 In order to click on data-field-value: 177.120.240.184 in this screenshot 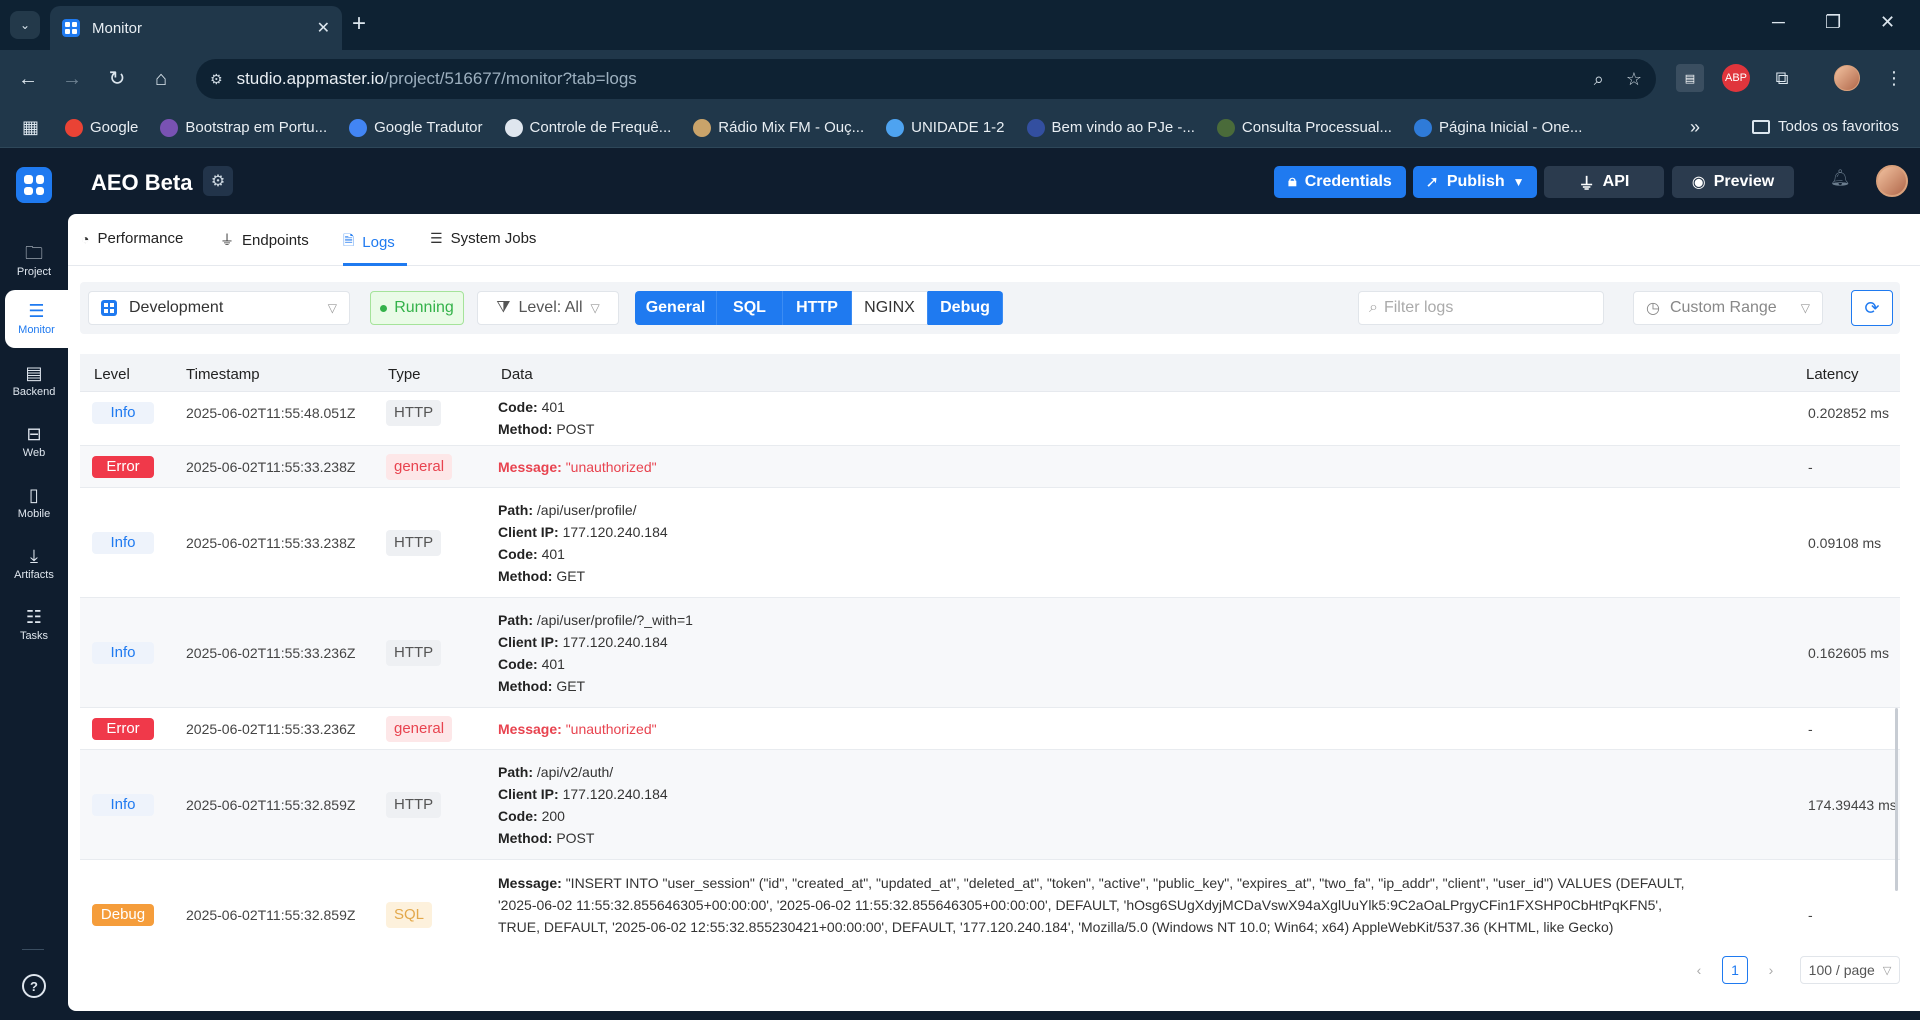, I will do `click(615, 794)`.